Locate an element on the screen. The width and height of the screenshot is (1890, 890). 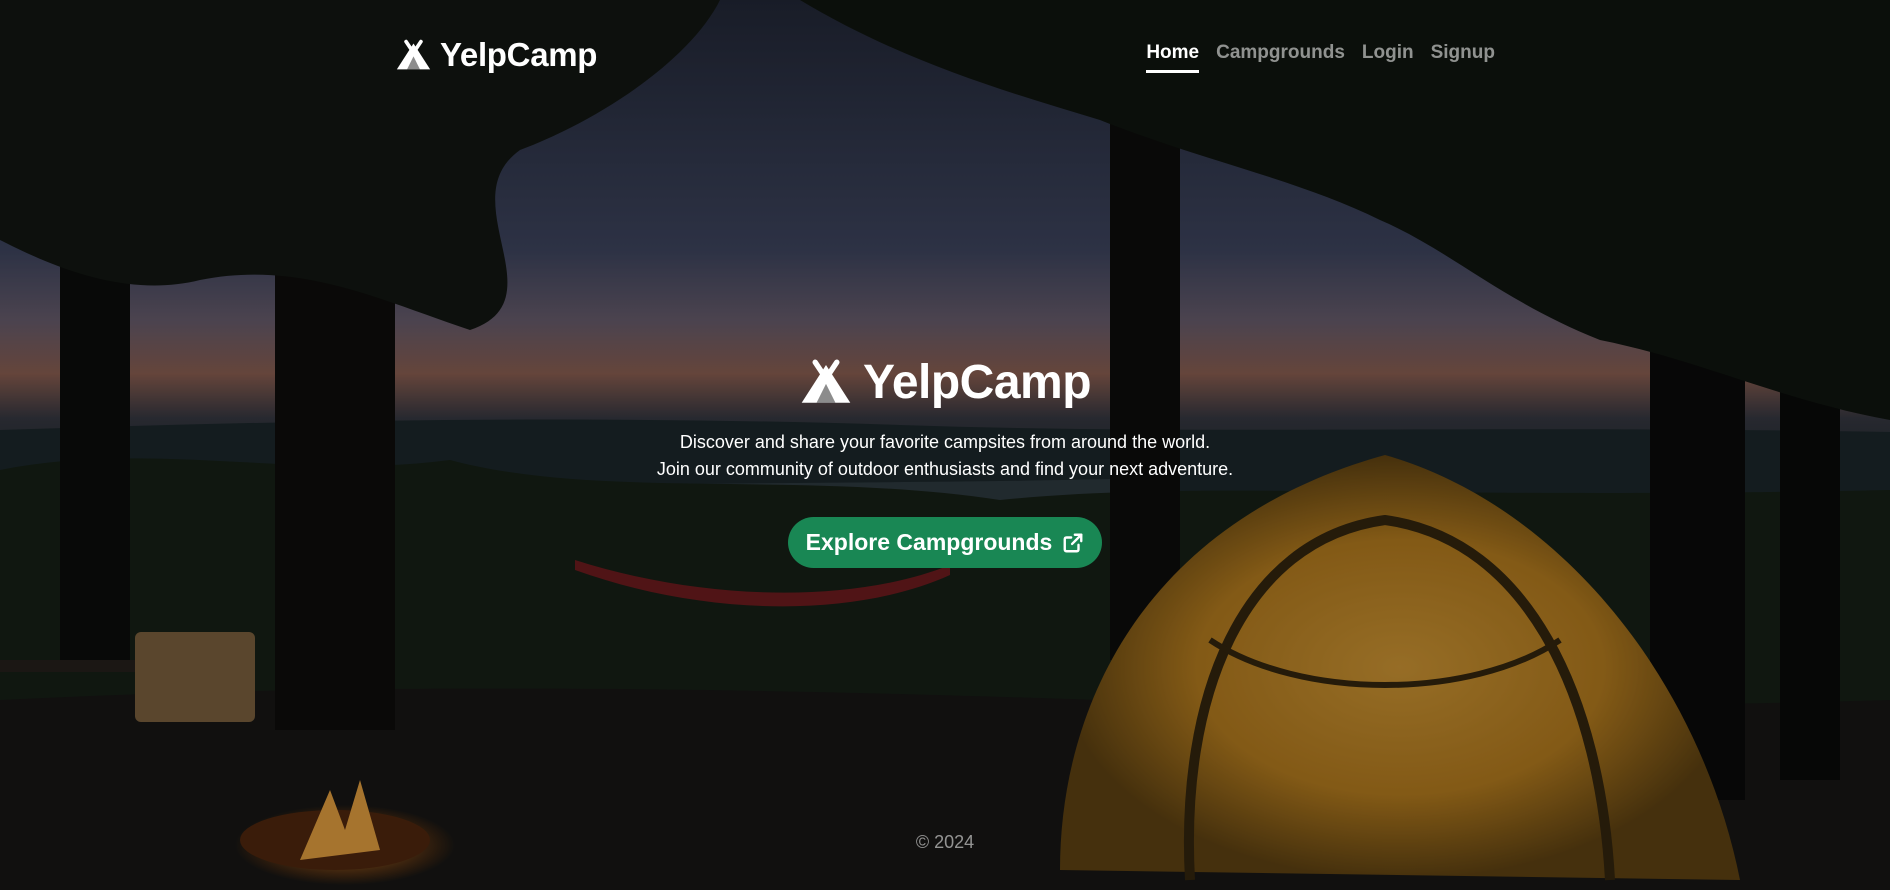
explore-campgrounds-button: Explore Campgrounds is located at coordinates (945, 542).